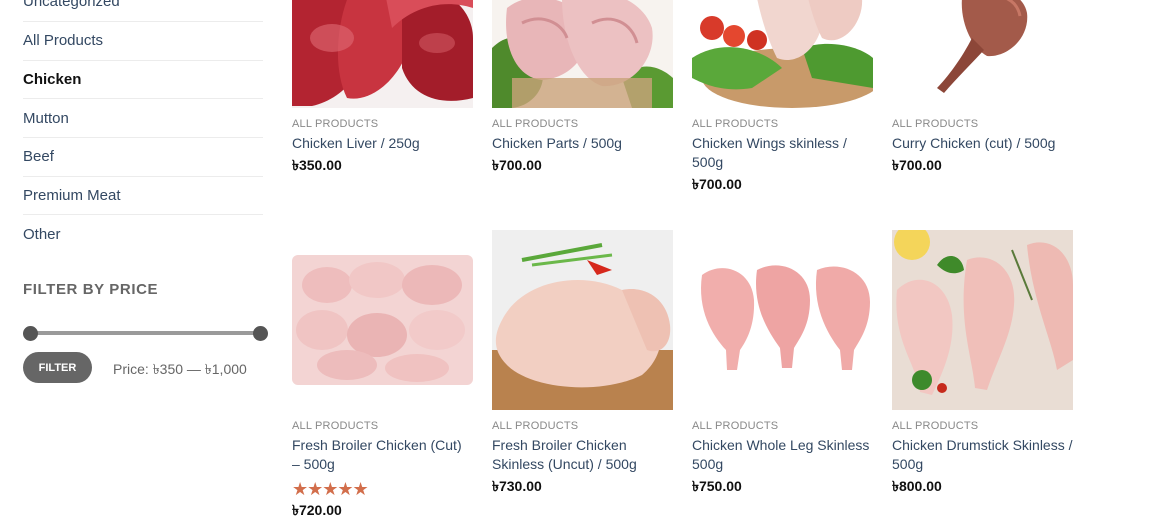  What do you see at coordinates (382, 455) in the screenshot?
I see `product-name: Fresh Broiler Chicken (Cut) – 500g` at bounding box center [382, 455].